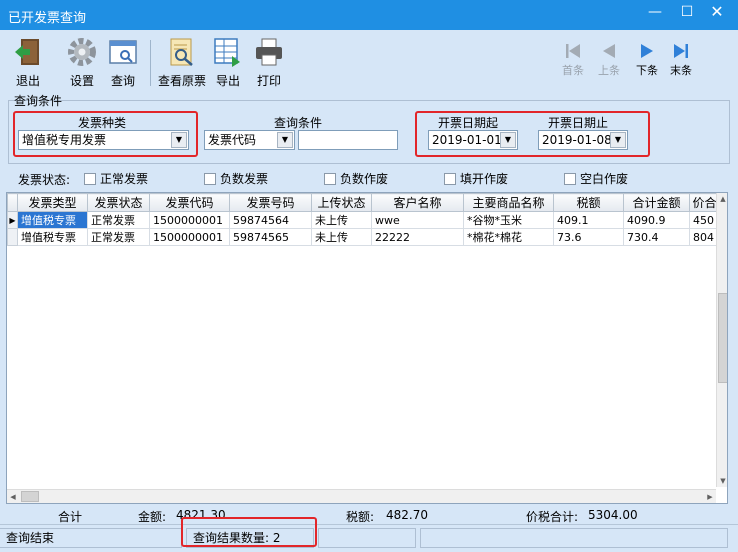 The width and height of the screenshot is (738, 552). I want to click on minimize-button: —, so click(655, 13).